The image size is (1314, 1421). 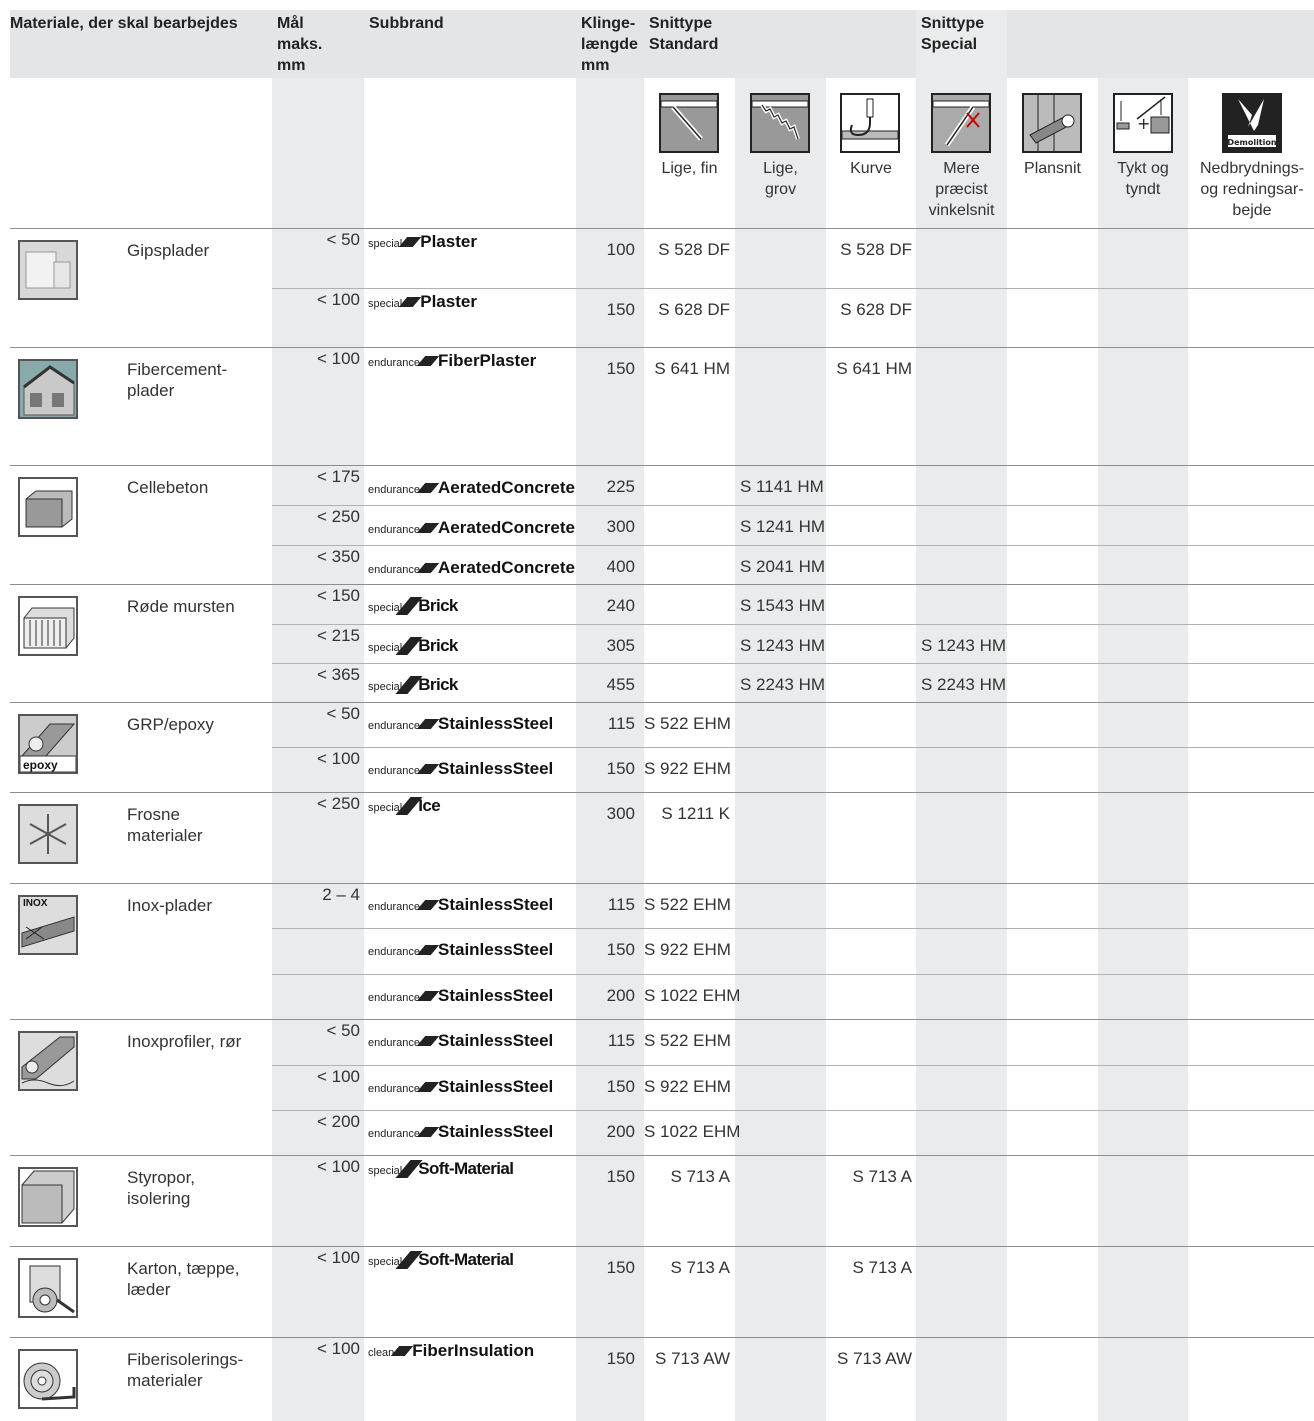 What do you see at coordinates (876, 309) in the screenshot?
I see `blade-curve: S 628 DF` at bounding box center [876, 309].